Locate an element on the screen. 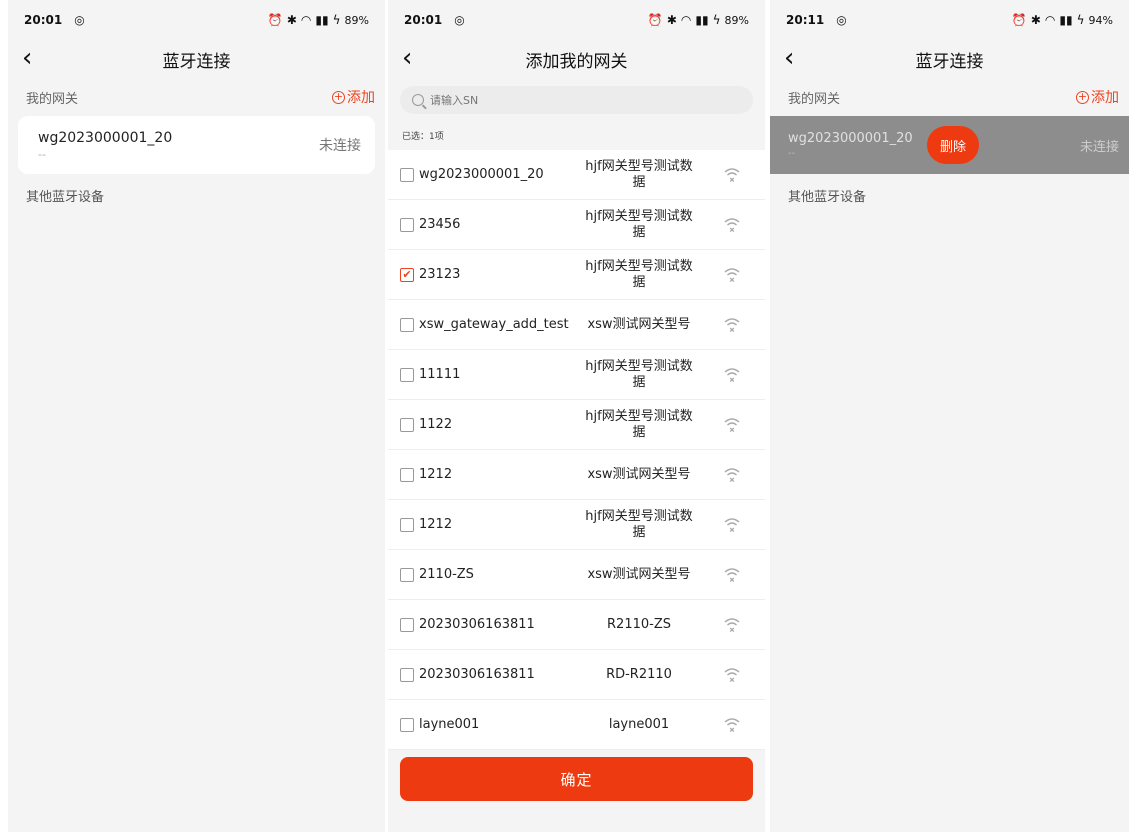 This screenshot has width=1129, height=832. my-gateways-header: 我的网关 + 添加 is located at coordinates (949, 97).